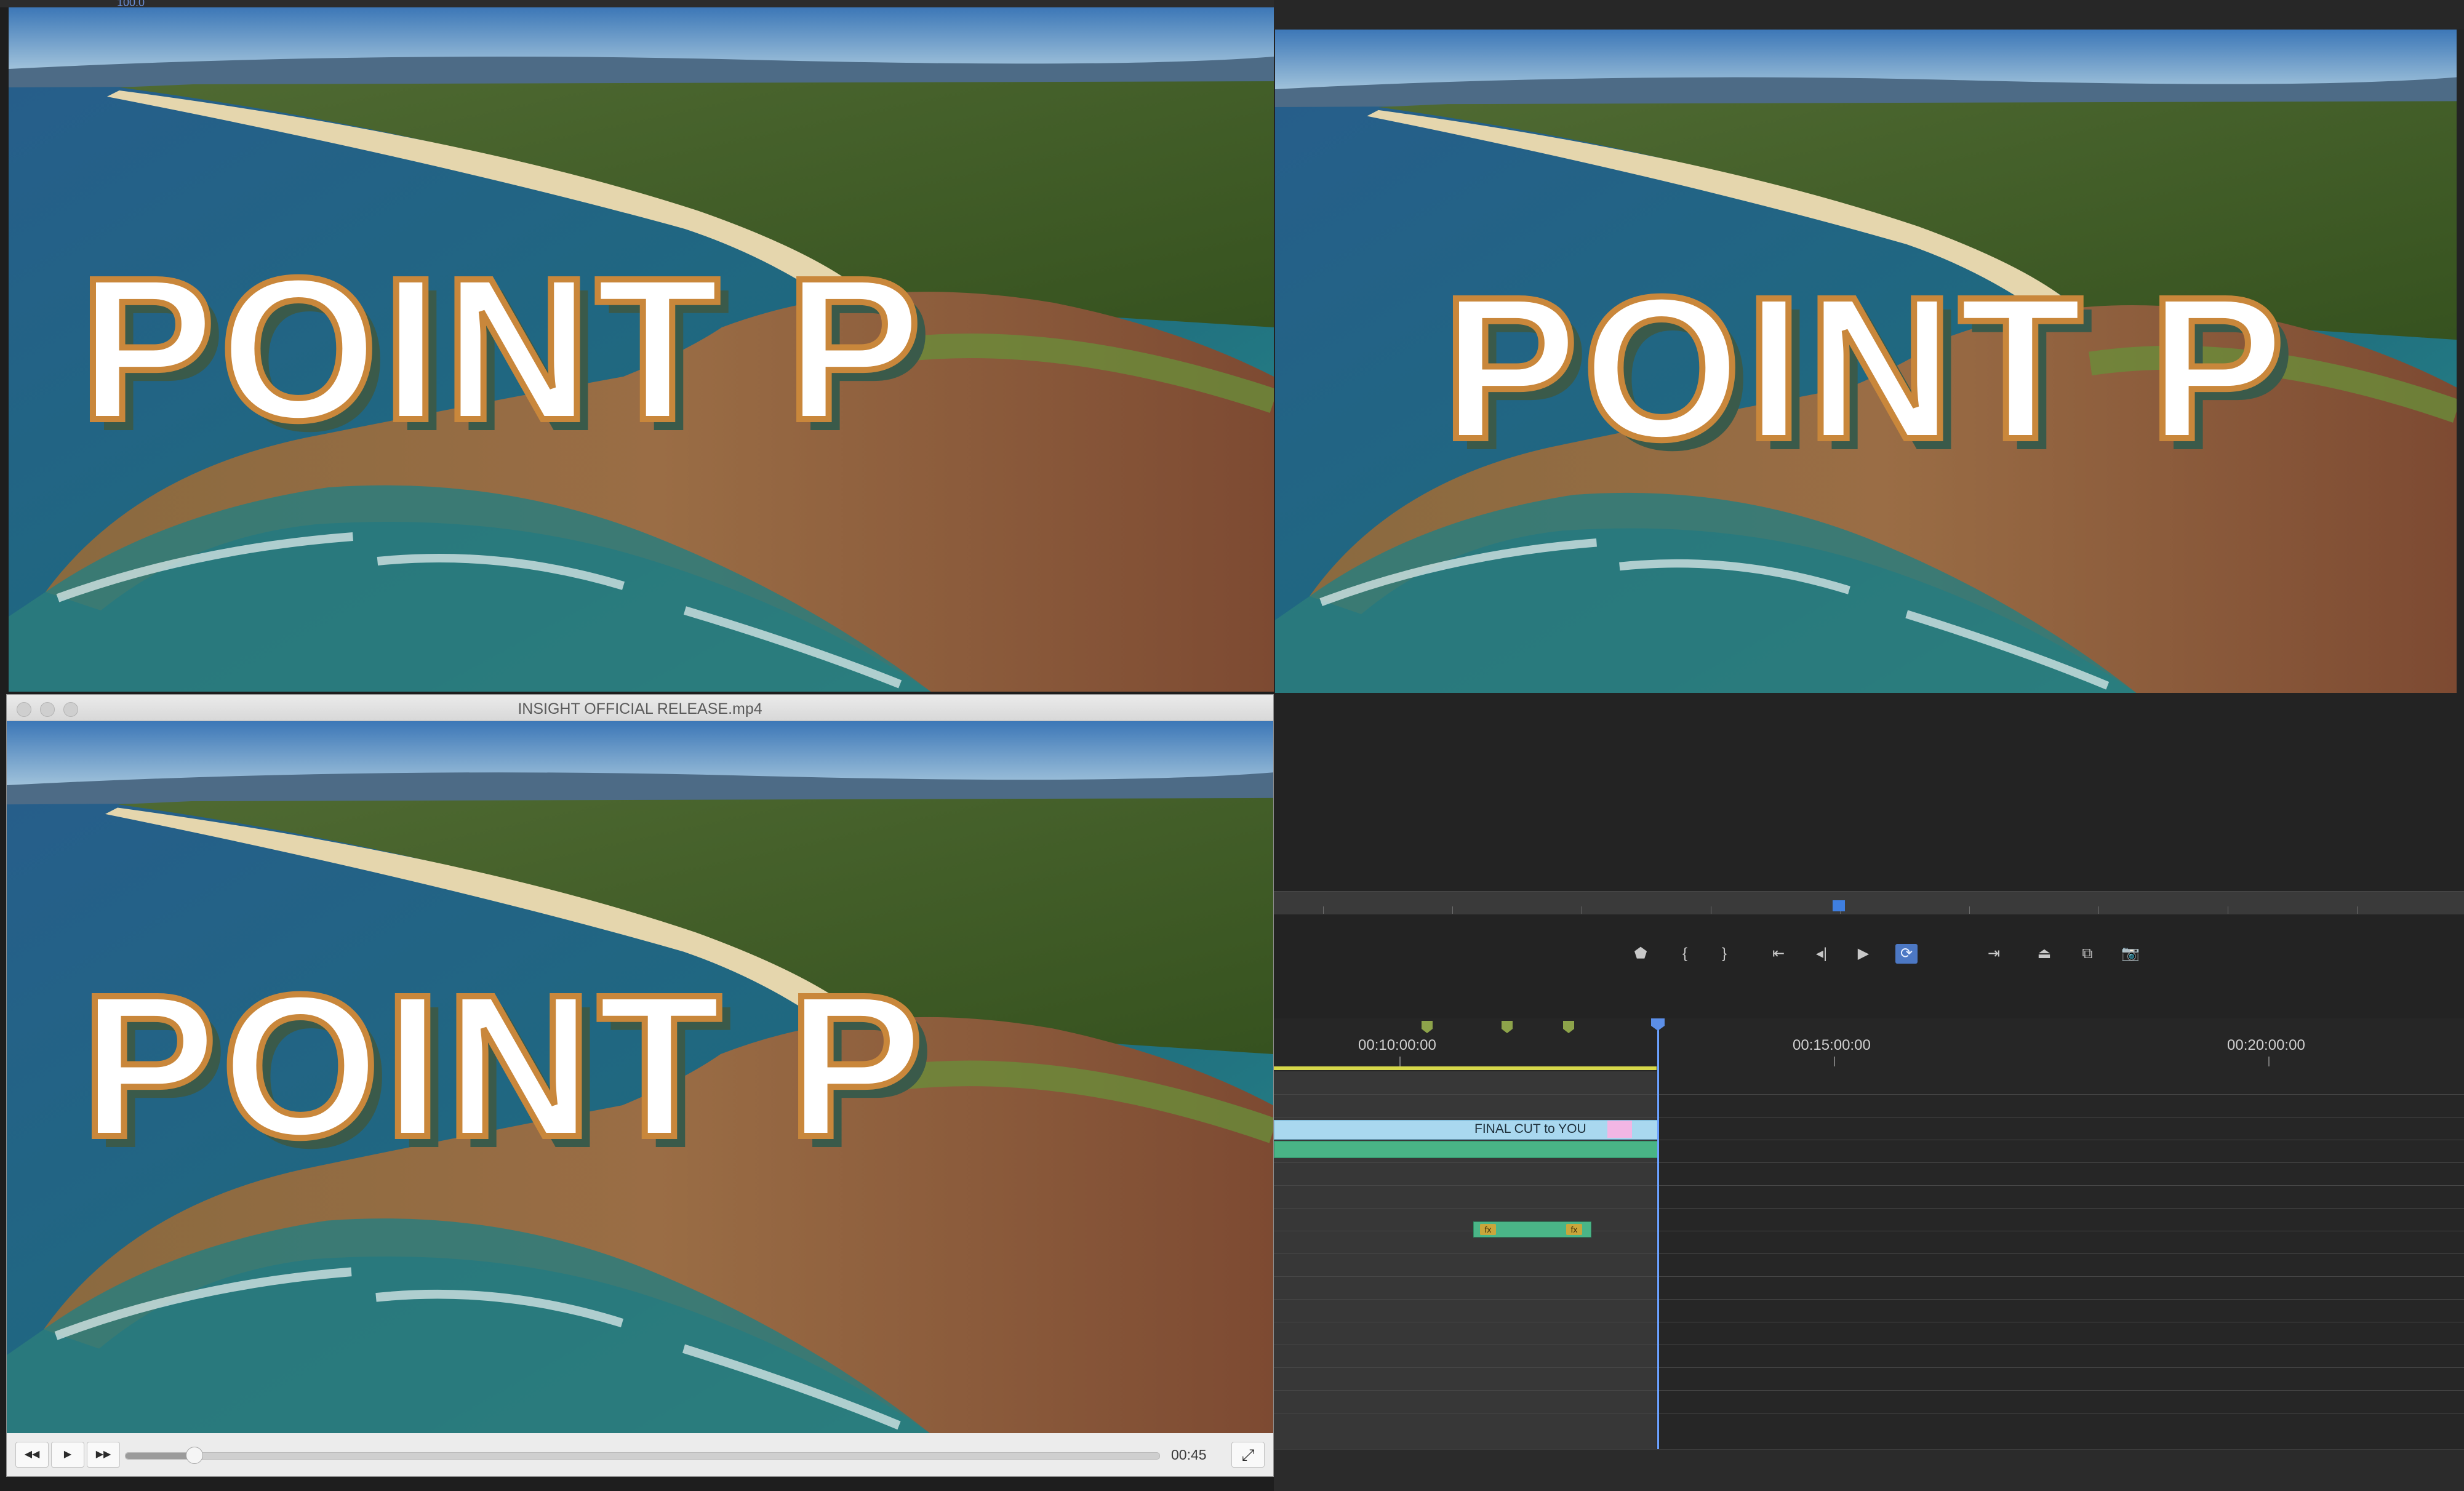 This screenshot has height=1491, width=2464. Describe the element at coordinates (1488, 1229) in the screenshot. I see `fx-badge: fx` at that location.